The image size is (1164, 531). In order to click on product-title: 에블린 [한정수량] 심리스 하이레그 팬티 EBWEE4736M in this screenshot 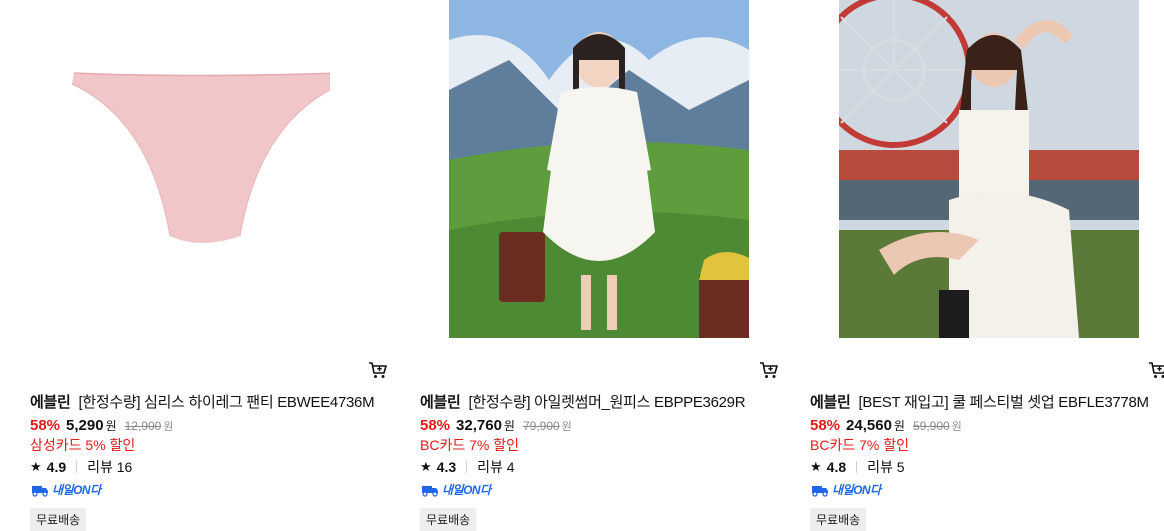, I will do `click(220, 403)`.